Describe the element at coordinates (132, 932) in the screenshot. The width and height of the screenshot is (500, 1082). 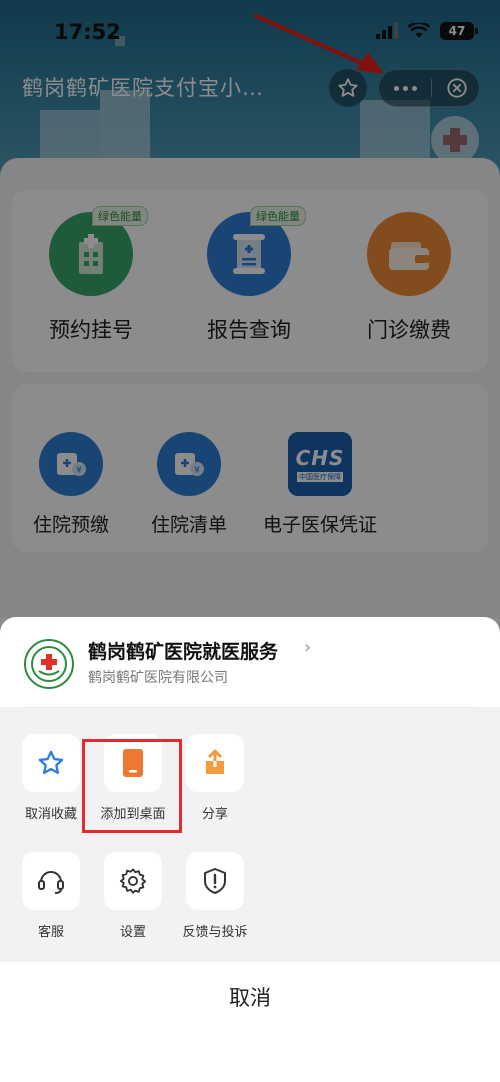
I see `action-label: 设置` at that location.